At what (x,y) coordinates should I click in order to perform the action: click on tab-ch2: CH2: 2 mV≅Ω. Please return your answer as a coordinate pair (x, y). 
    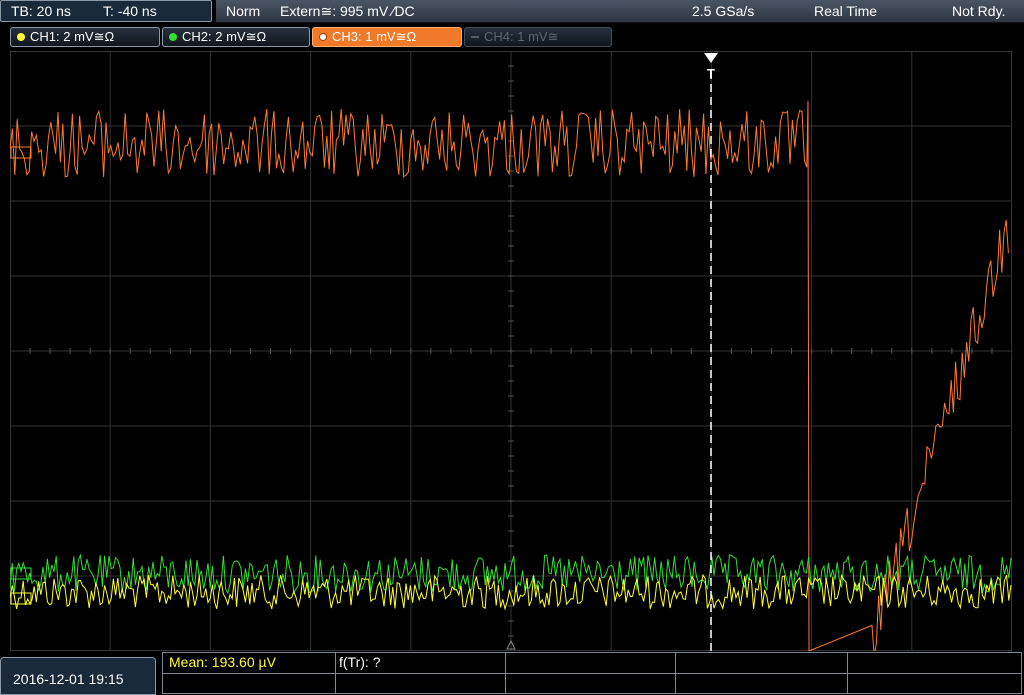
    Looking at the image, I should click on (236, 37).